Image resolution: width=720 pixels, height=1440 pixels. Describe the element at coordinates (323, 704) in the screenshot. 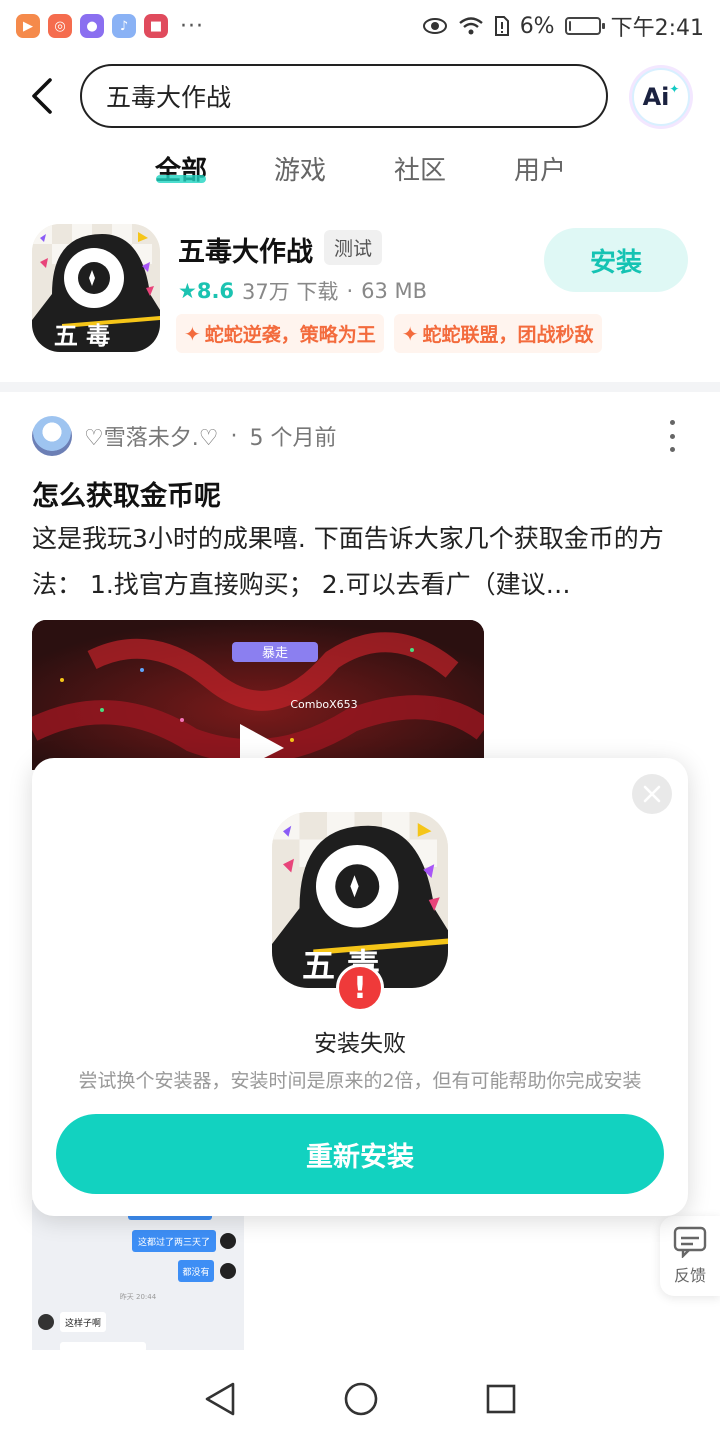

I see `combo-text: ComboX653` at that location.